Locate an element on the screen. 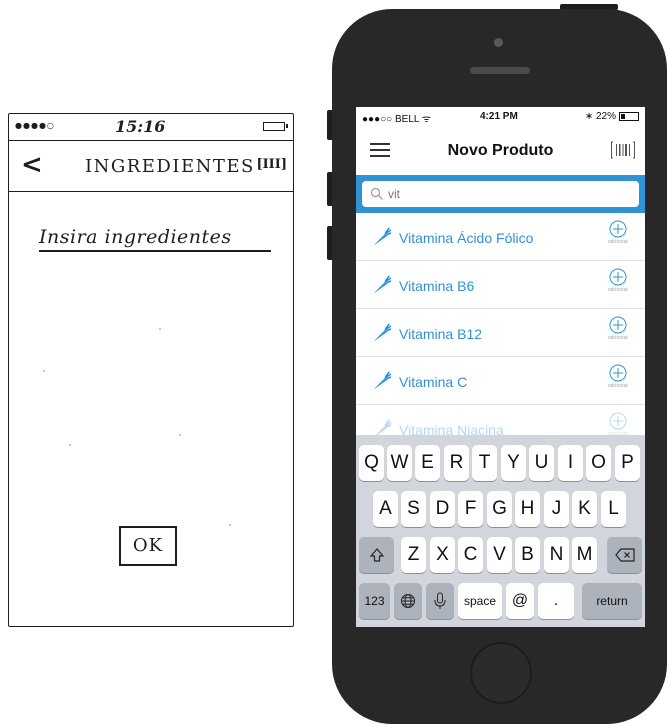  list-item: Vitamina B6 adicionar is located at coordinates (500, 285).